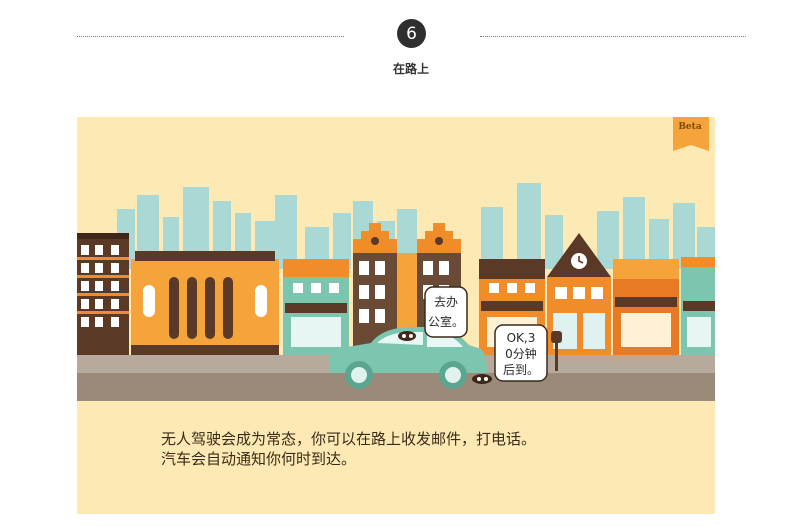  What do you see at coordinates (410, 69) in the screenshot?
I see `section-title: 在路上` at bounding box center [410, 69].